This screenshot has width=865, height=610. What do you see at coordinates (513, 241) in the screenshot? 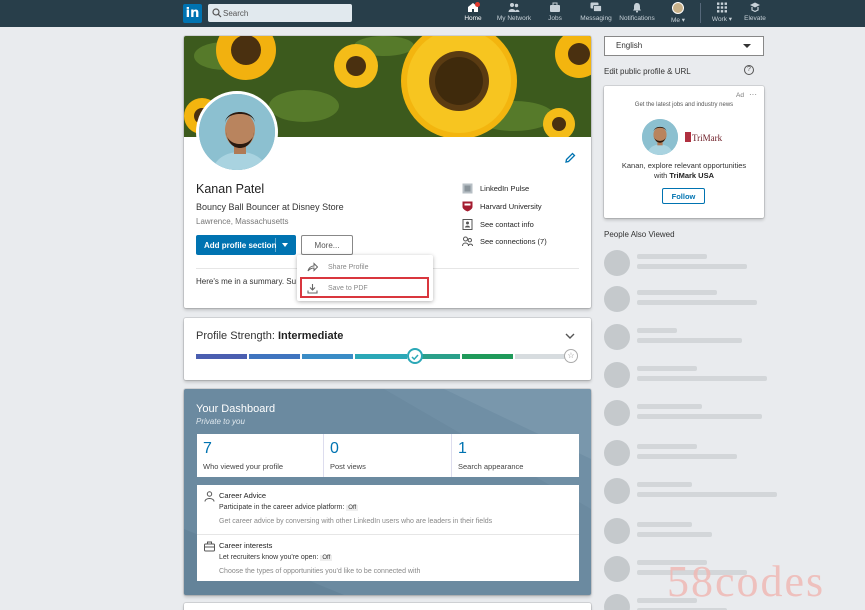
I see `side-link-connections-label: See connections (7)` at bounding box center [513, 241].